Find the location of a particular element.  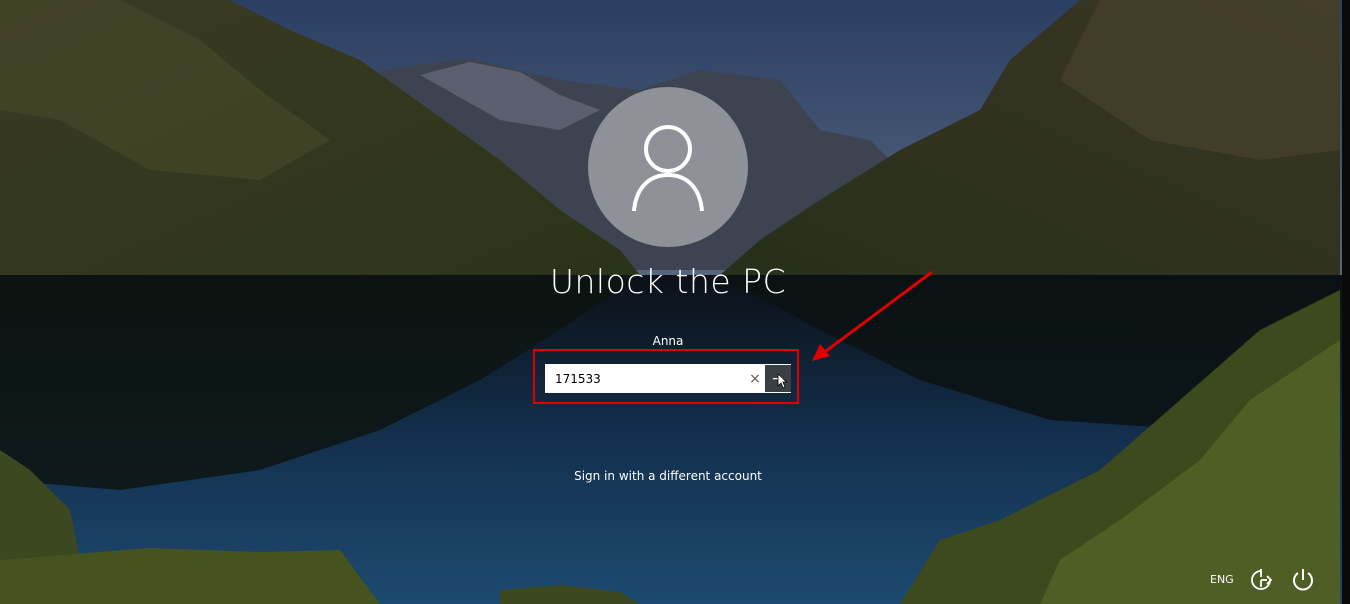

user-avatar is located at coordinates (668, 167).